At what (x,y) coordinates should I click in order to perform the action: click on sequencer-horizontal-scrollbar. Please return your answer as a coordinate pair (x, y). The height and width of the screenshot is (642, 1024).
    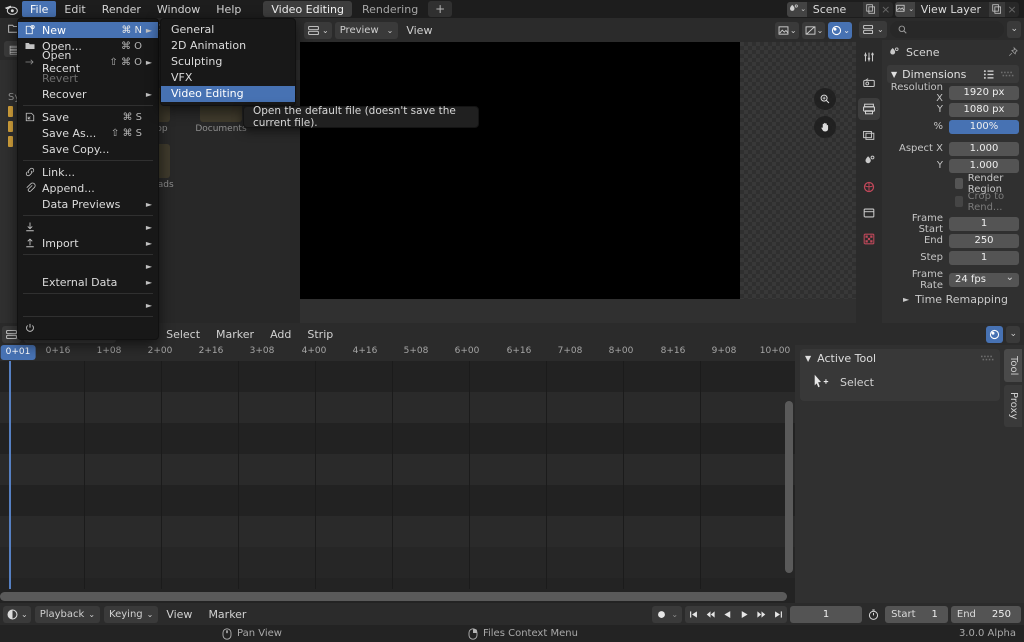
    Looking at the image, I should click on (393, 596).